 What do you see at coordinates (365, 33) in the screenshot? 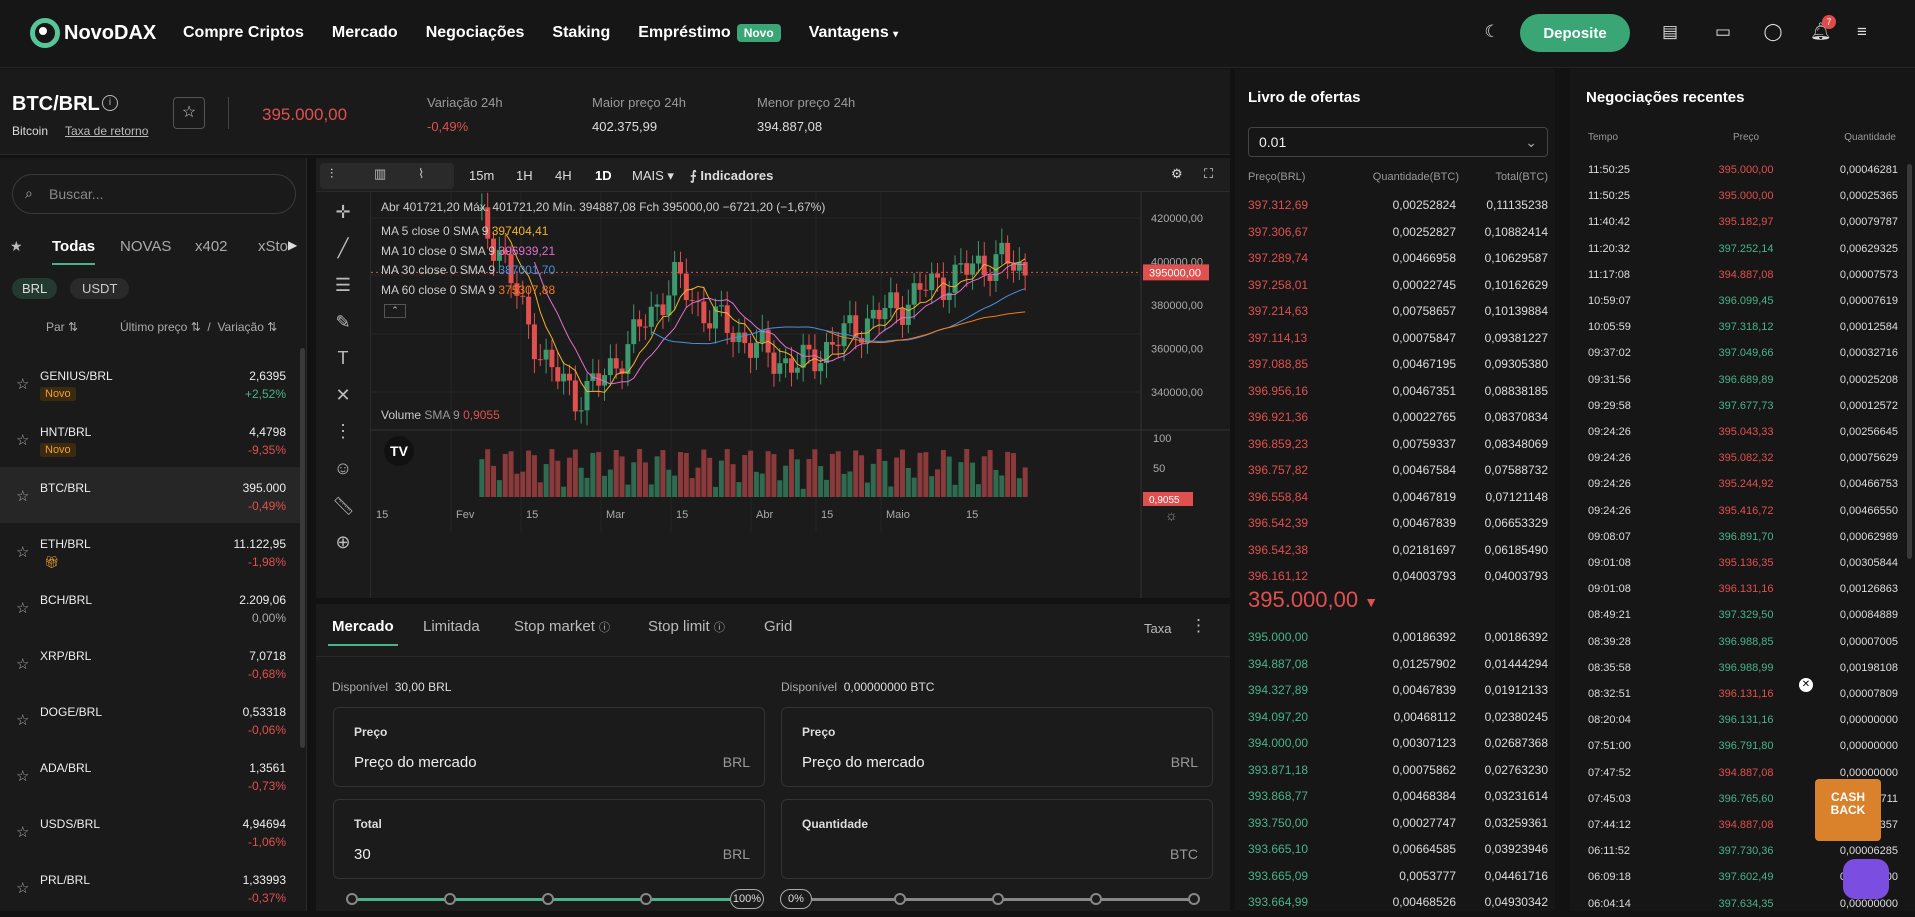
I see `nav-mercado: Mercado` at bounding box center [365, 33].